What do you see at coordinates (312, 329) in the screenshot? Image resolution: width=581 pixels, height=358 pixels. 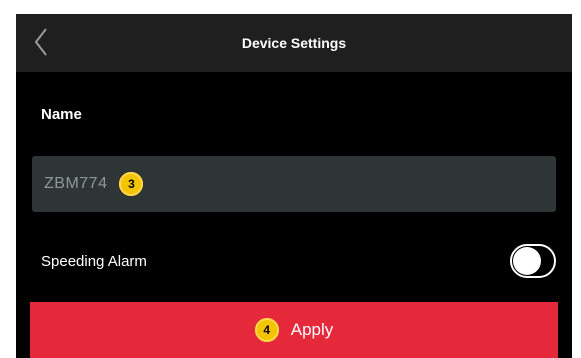 I see `apply-button-label: Apply` at bounding box center [312, 329].